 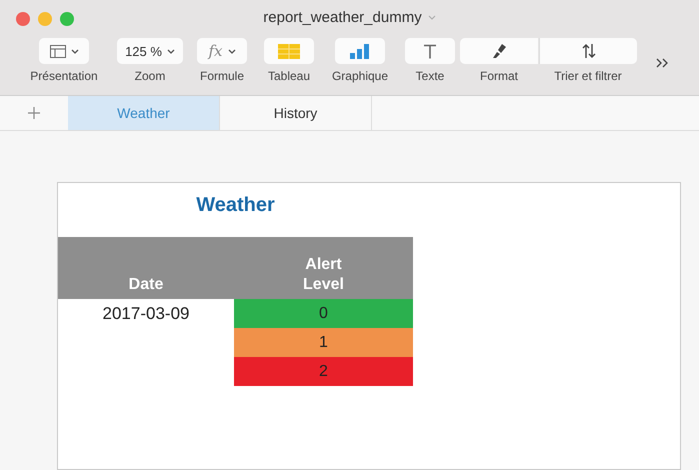 What do you see at coordinates (323, 313) in the screenshot?
I see `table-cell: 0` at bounding box center [323, 313].